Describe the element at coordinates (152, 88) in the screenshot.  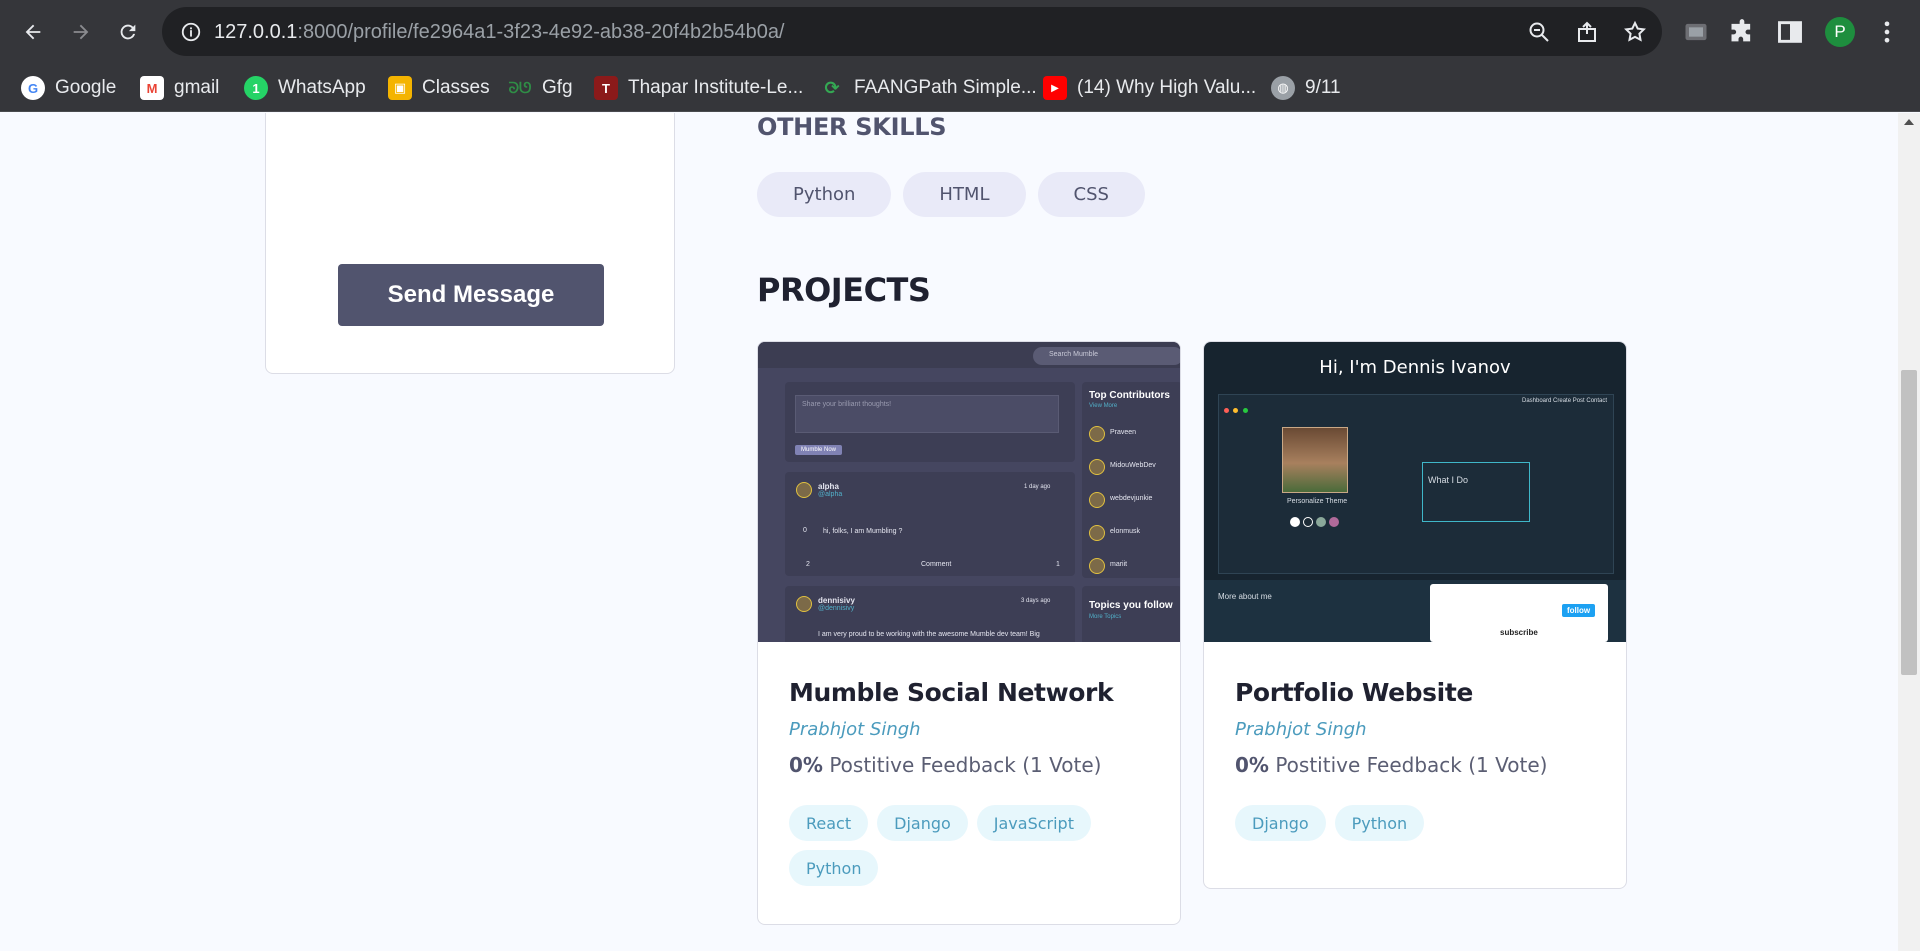
I see `gmail-icon: M` at that location.